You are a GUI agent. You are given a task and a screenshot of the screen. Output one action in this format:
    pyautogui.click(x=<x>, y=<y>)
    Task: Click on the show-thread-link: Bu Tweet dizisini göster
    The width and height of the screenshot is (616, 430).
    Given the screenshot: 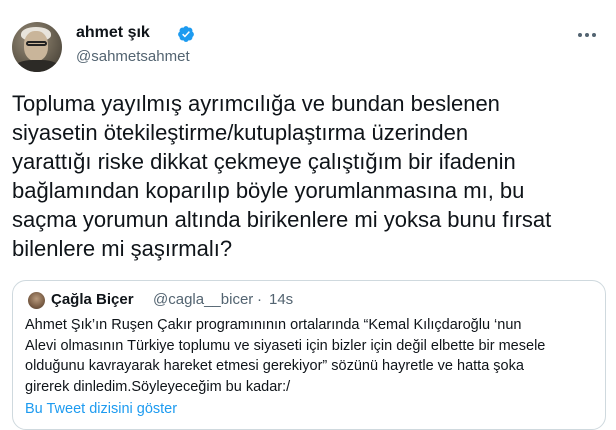 What is the action you would take?
    pyautogui.click(x=101, y=409)
    